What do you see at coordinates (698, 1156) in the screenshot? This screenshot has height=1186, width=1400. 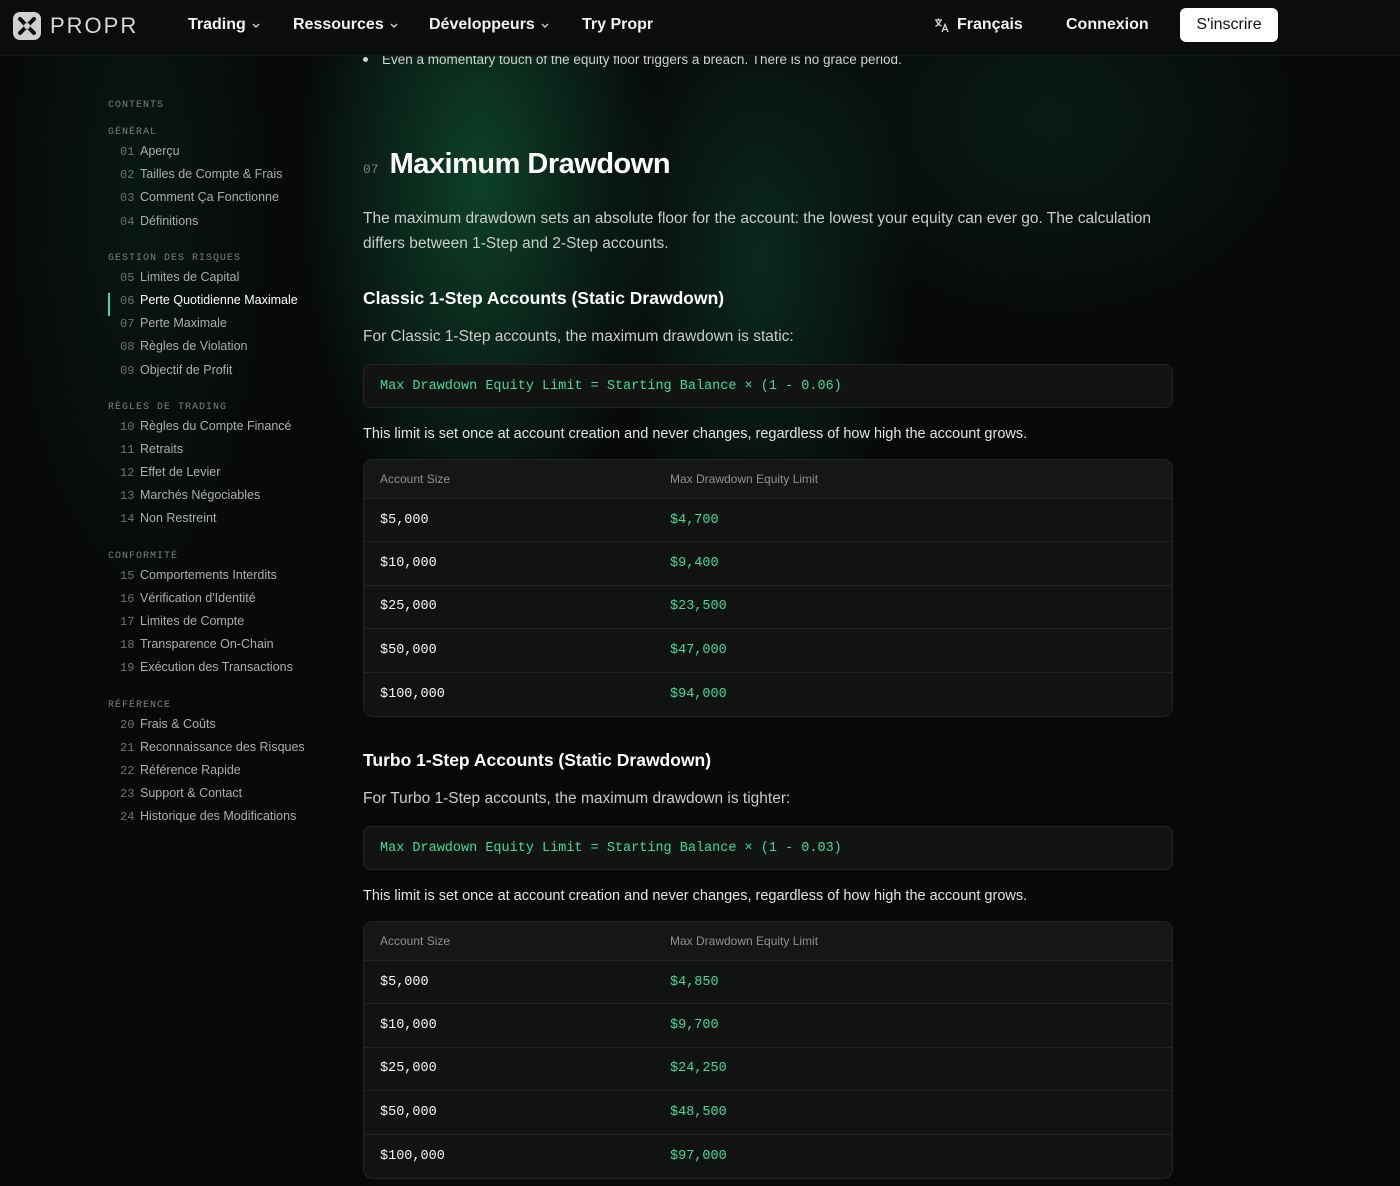 I see `cell-limit: $97,000` at bounding box center [698, 1156].